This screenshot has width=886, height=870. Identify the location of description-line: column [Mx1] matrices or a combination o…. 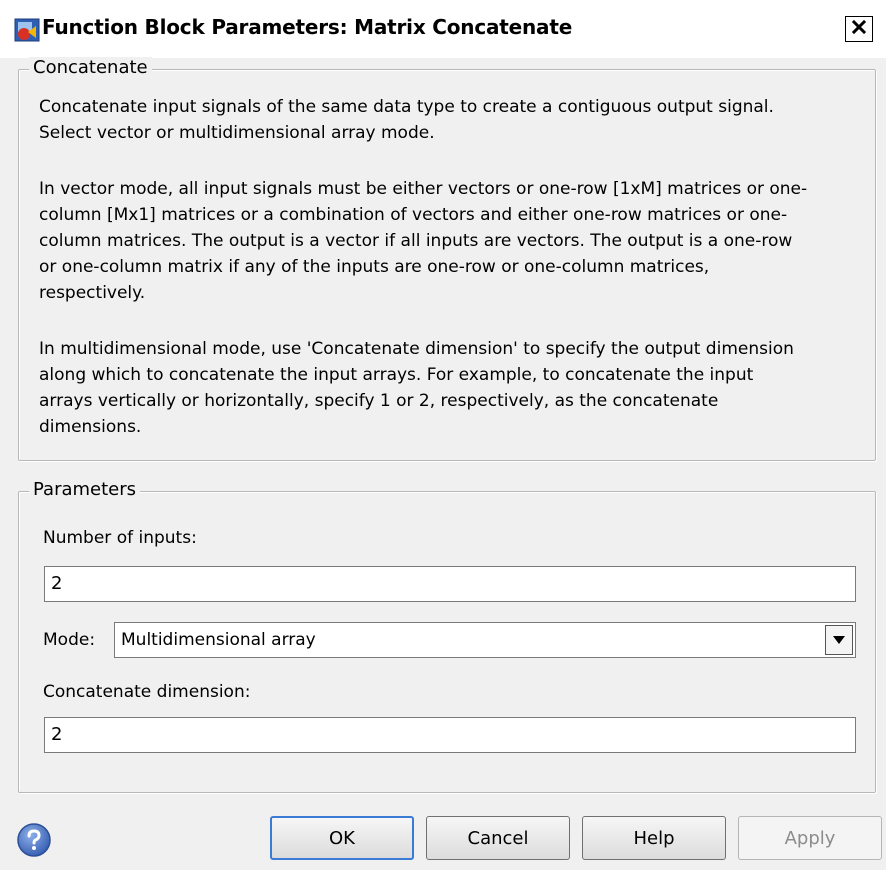
(413, 215).